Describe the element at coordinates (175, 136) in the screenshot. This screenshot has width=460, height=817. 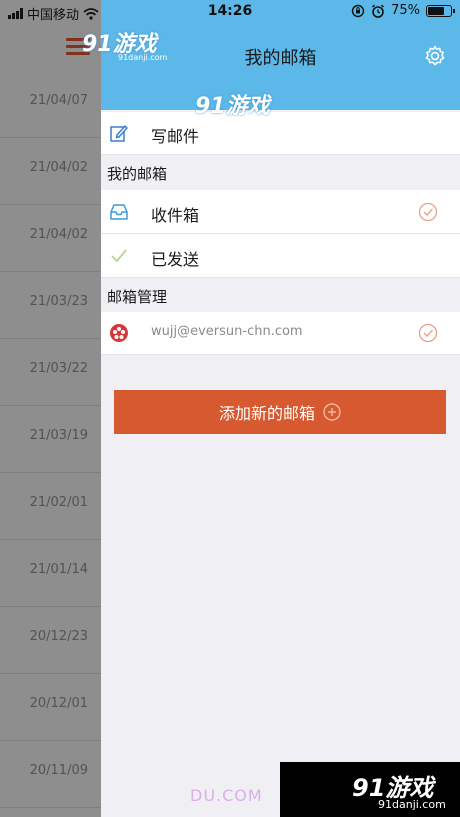
I see `compose-label: 写邮件` at that location.